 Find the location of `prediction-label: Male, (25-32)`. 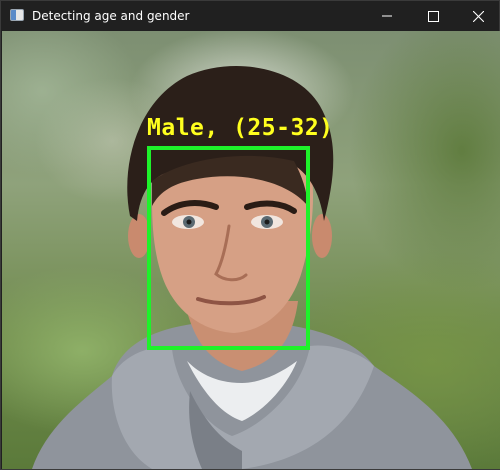

prediction-label: Male, (25-32) is located at coordinates (240, 128).